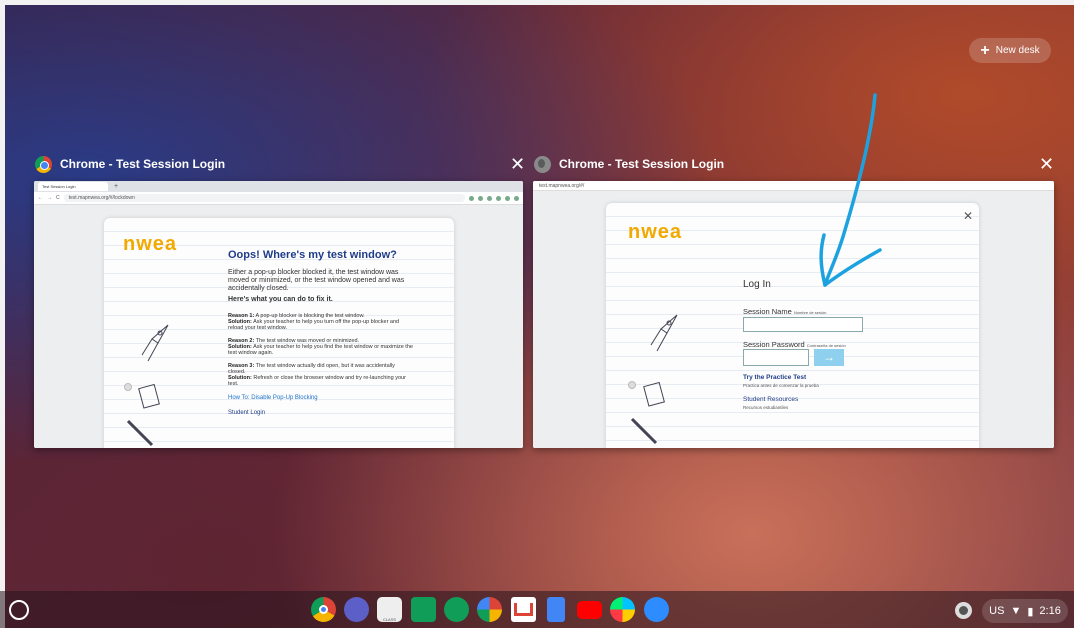  I want to click on address-bar: test.mapnwea.org/#/, so click(793, 186).